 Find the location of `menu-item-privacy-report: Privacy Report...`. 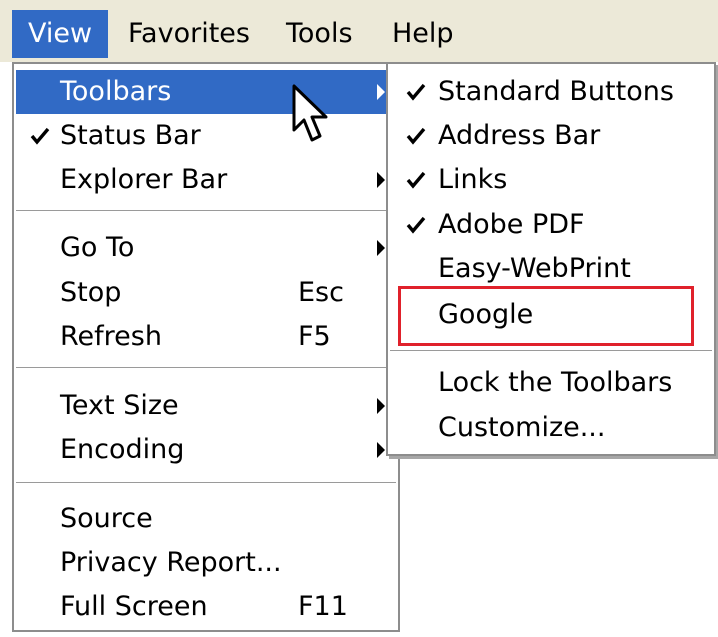

menu-item-privacy-report: Privacy Report... is located at coordinates (206, 563).